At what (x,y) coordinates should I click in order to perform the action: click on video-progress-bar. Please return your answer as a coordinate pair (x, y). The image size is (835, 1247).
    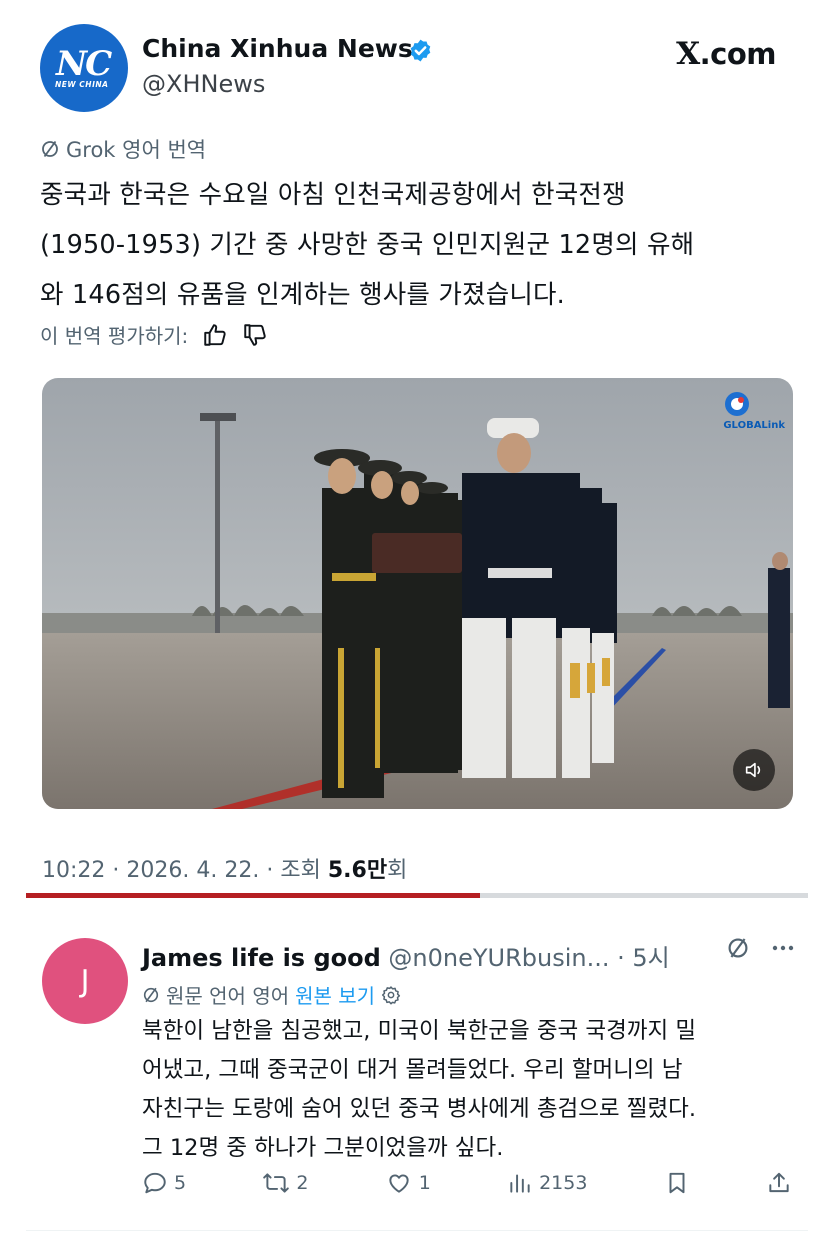
    Looking at the image, I should click on (417, 895).